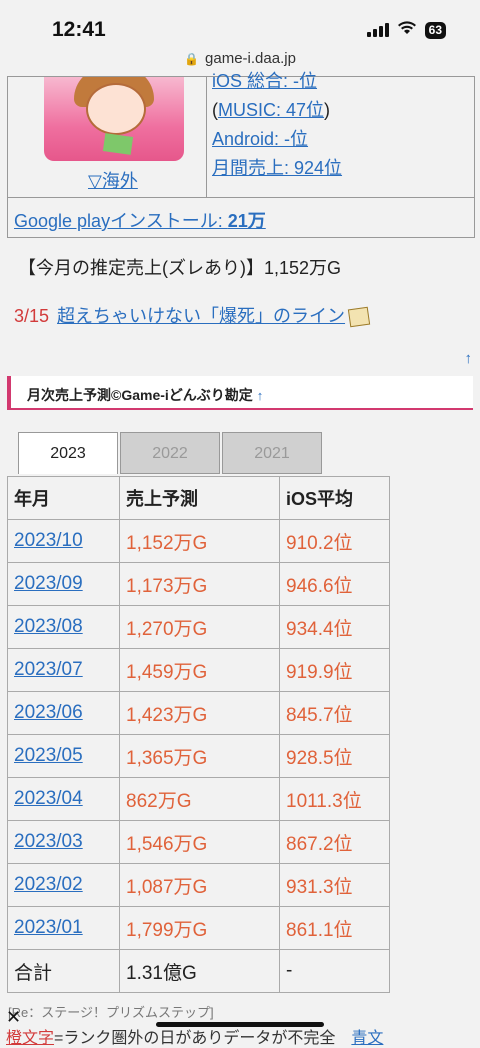 The image size is (480, 1048). I want to click on sales-cell: 1,423万G, so click(199, 713).